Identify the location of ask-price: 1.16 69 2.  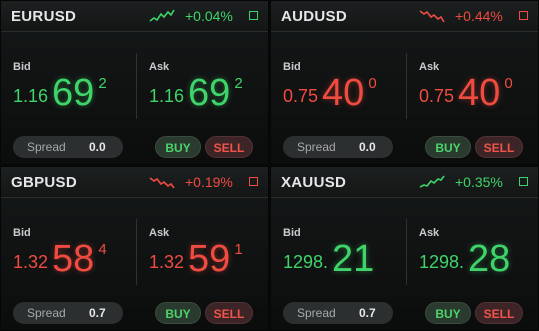
(196, 95).